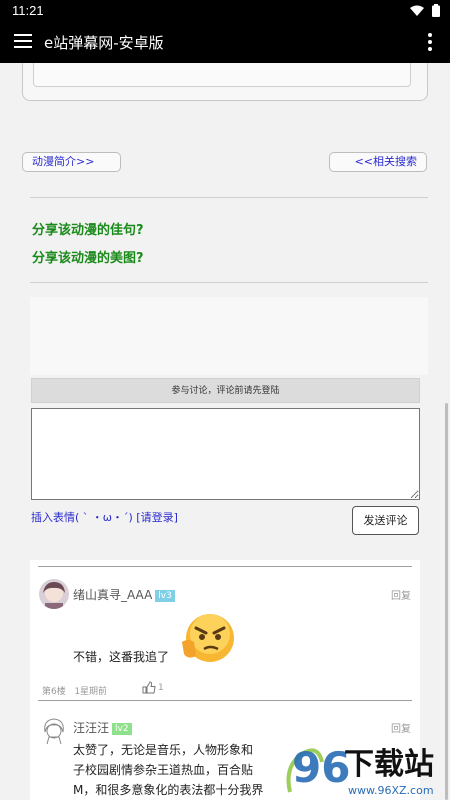 This screenshot has height=800, width=450. What do you see at coordinates (82, 517) in the screenshot?
I see `insert-emoji-link: 插入表情( ` ・ω・´)` at bounding box center [82, 517].